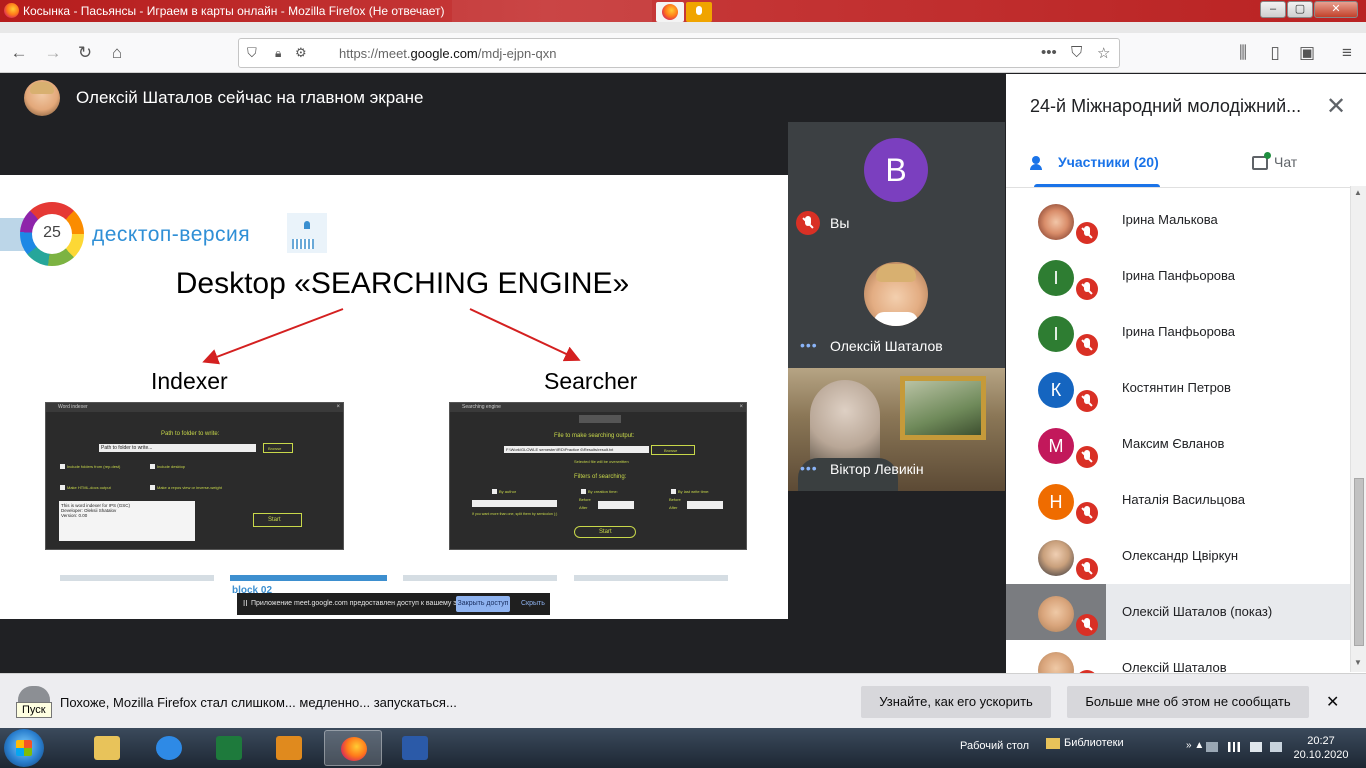 The height and width of the screenshot is (768, 1366). What do you see at coordinates (254, 53) in the screenshot?
I see `tracking-shield-icon: ⛉` at bounding box center [254, 53].